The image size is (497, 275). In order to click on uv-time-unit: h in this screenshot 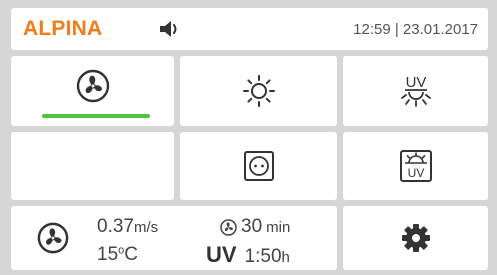, I will do `click(285, 257)`.